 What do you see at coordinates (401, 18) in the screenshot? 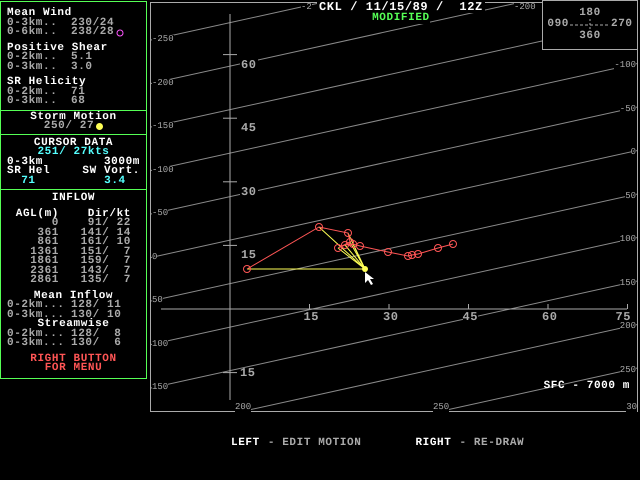
I see `status-text: MODIFIED` at bounding box center [401, 18].